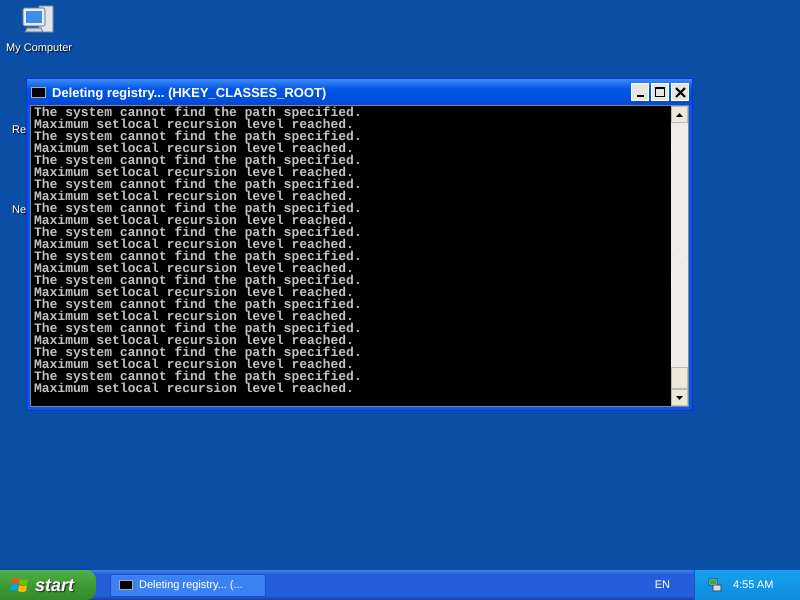  I want to click on windows-flag-icon, so click(20, 585).